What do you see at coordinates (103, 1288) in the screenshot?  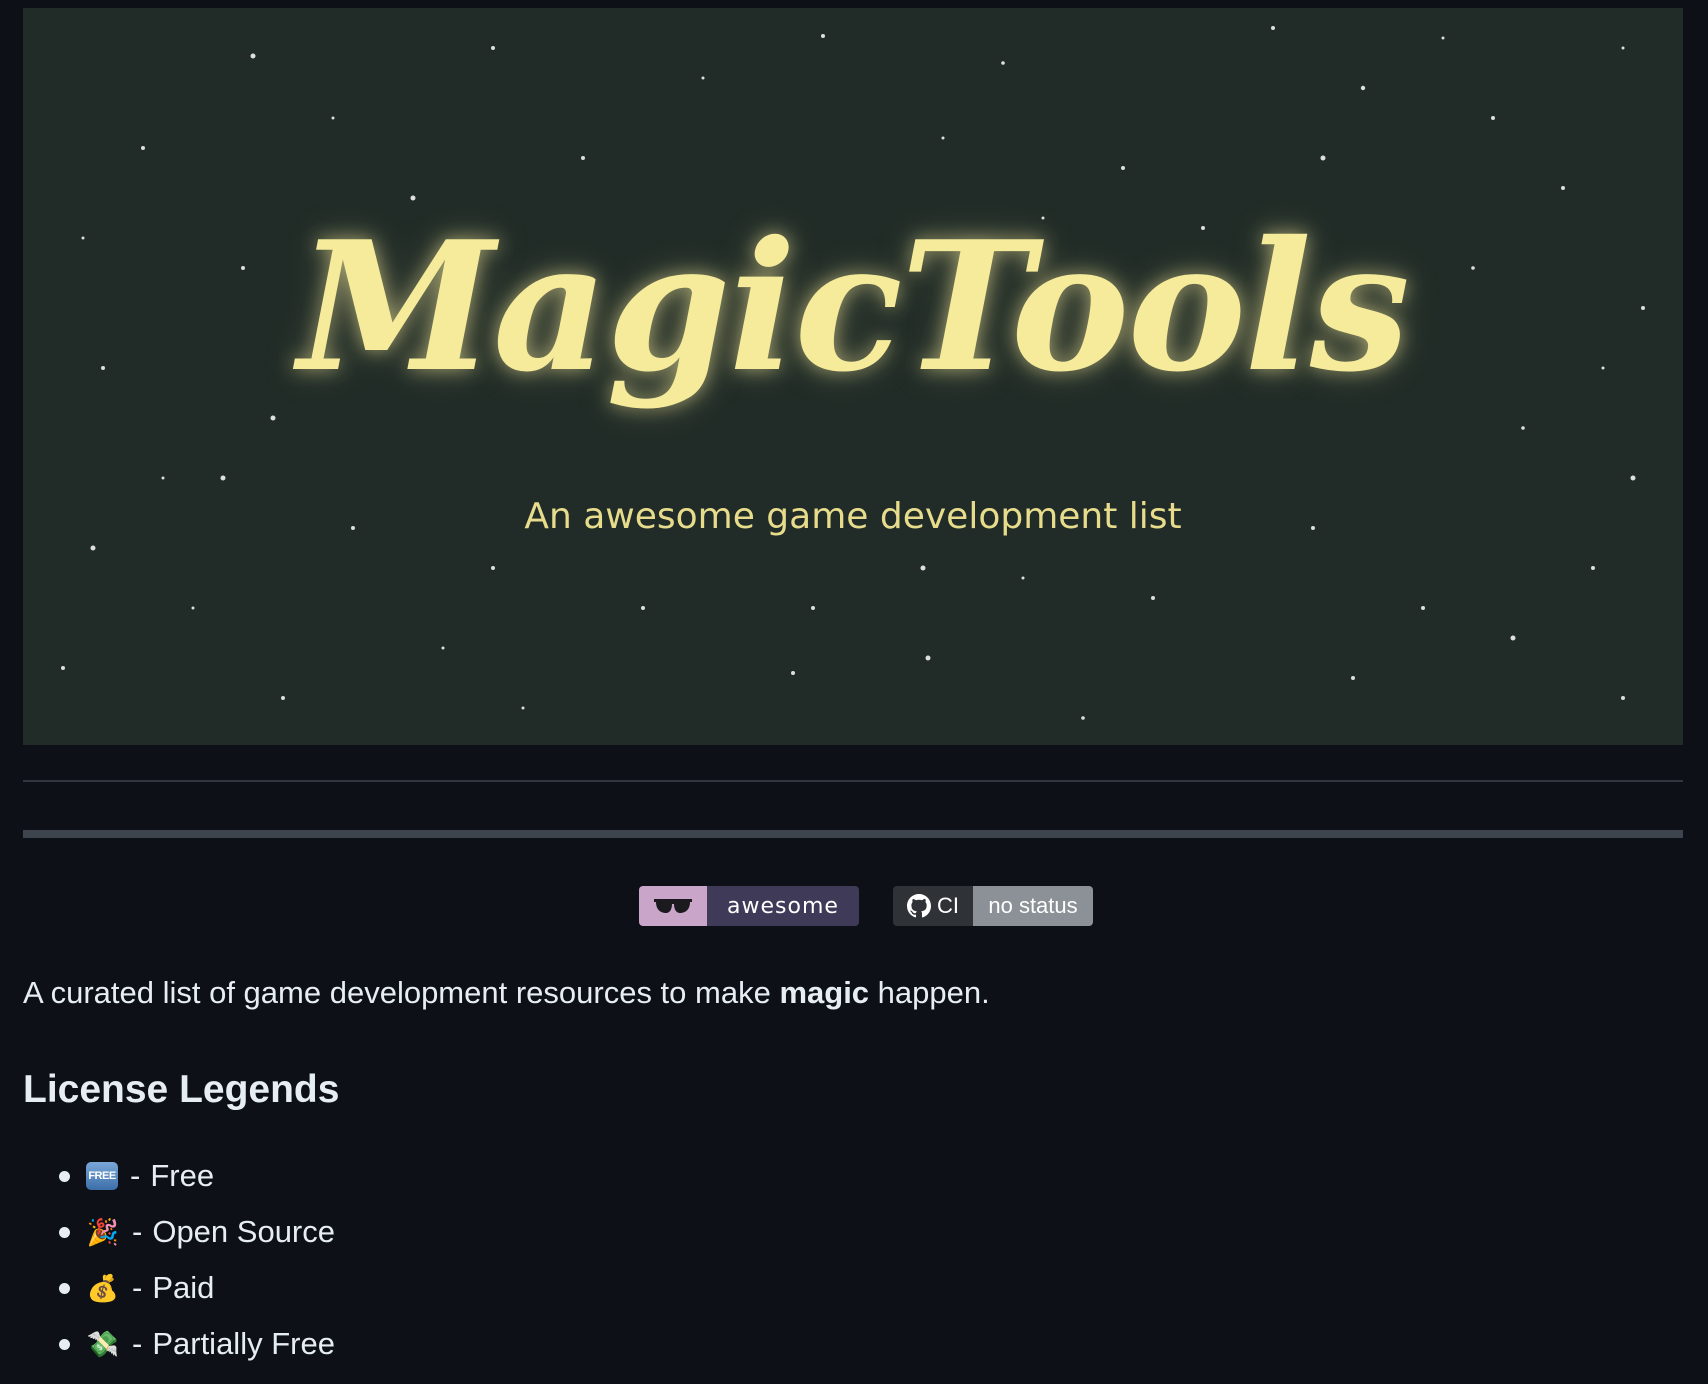 I see `money-bag-icon: 💰` at bounding box center [103, 1288].